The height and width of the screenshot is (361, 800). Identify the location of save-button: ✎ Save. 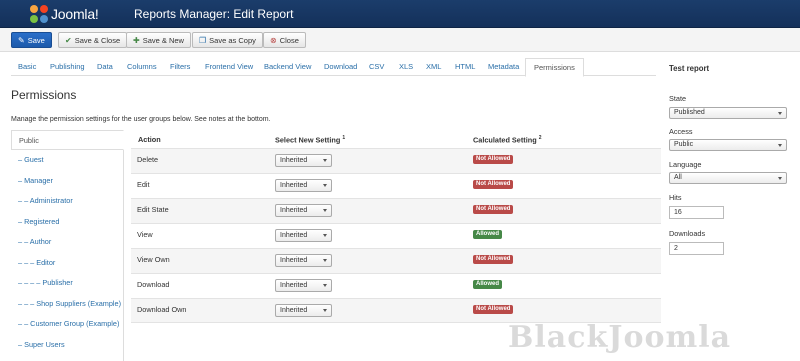
(31, 40).